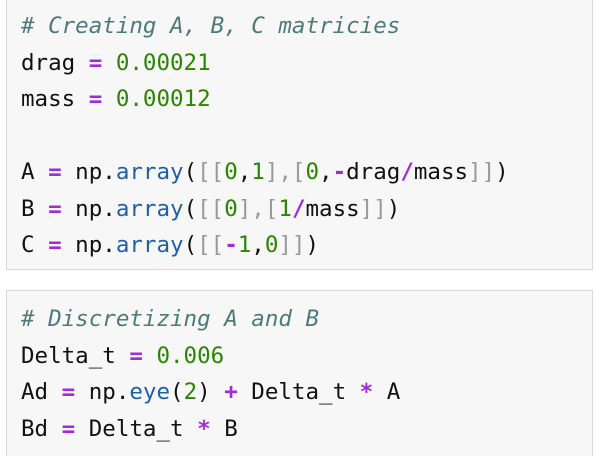 The height and width of the screenshot is (456, 594). What do you see at coordinates (265, 99) in the screenshot?
I see `code-line: mass = 0.00012` at bounding box center [265, 99].